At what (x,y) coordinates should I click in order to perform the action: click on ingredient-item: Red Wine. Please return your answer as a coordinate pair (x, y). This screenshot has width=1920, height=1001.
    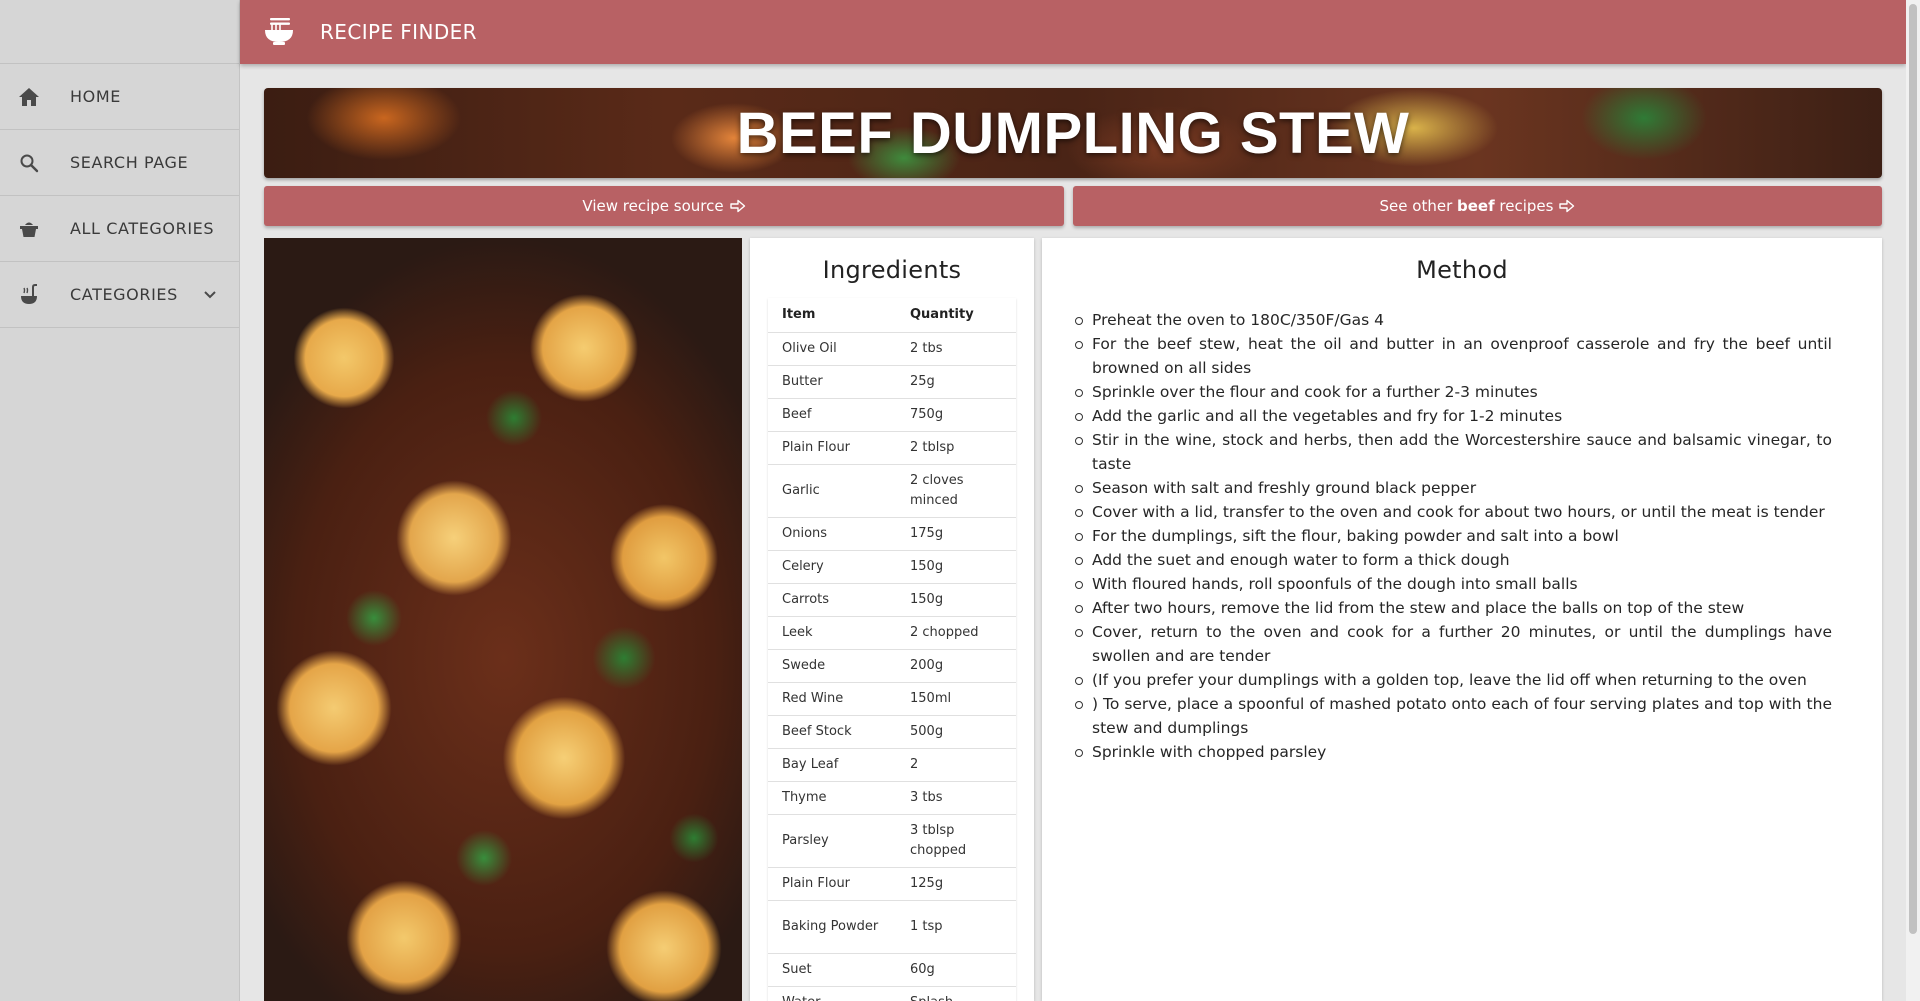
    Looking at the image, I should click on (832, 699).